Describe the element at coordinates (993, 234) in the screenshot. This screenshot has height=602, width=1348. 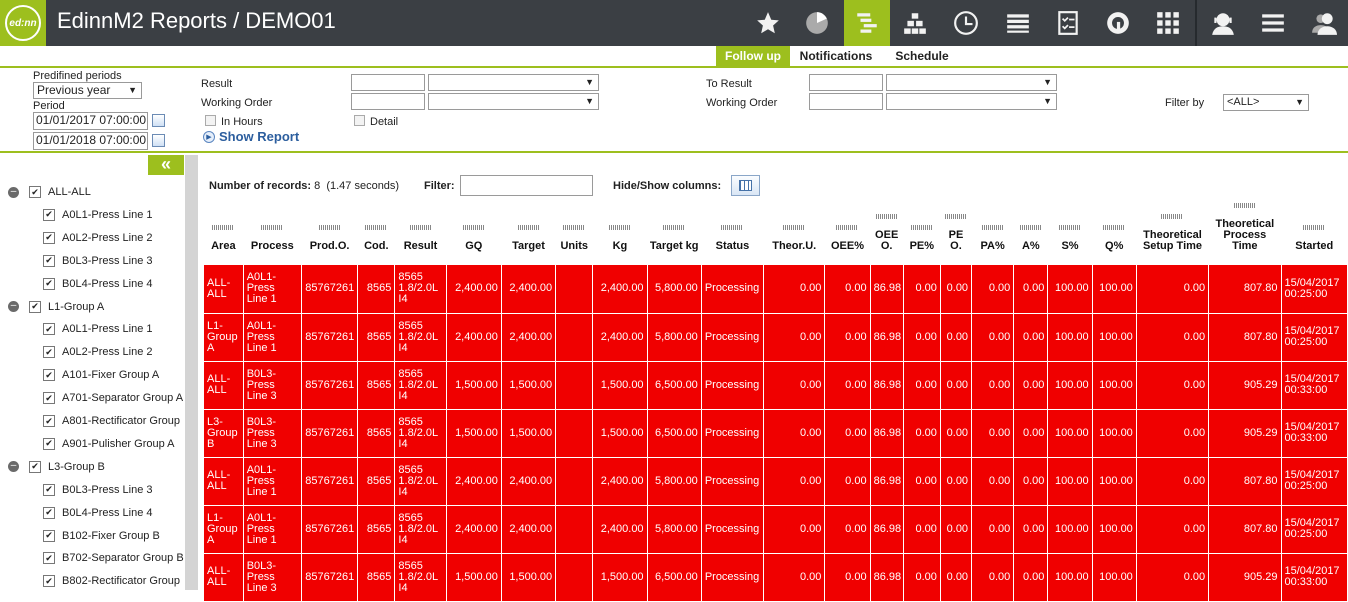
I see `column-header: PA%` at that location.